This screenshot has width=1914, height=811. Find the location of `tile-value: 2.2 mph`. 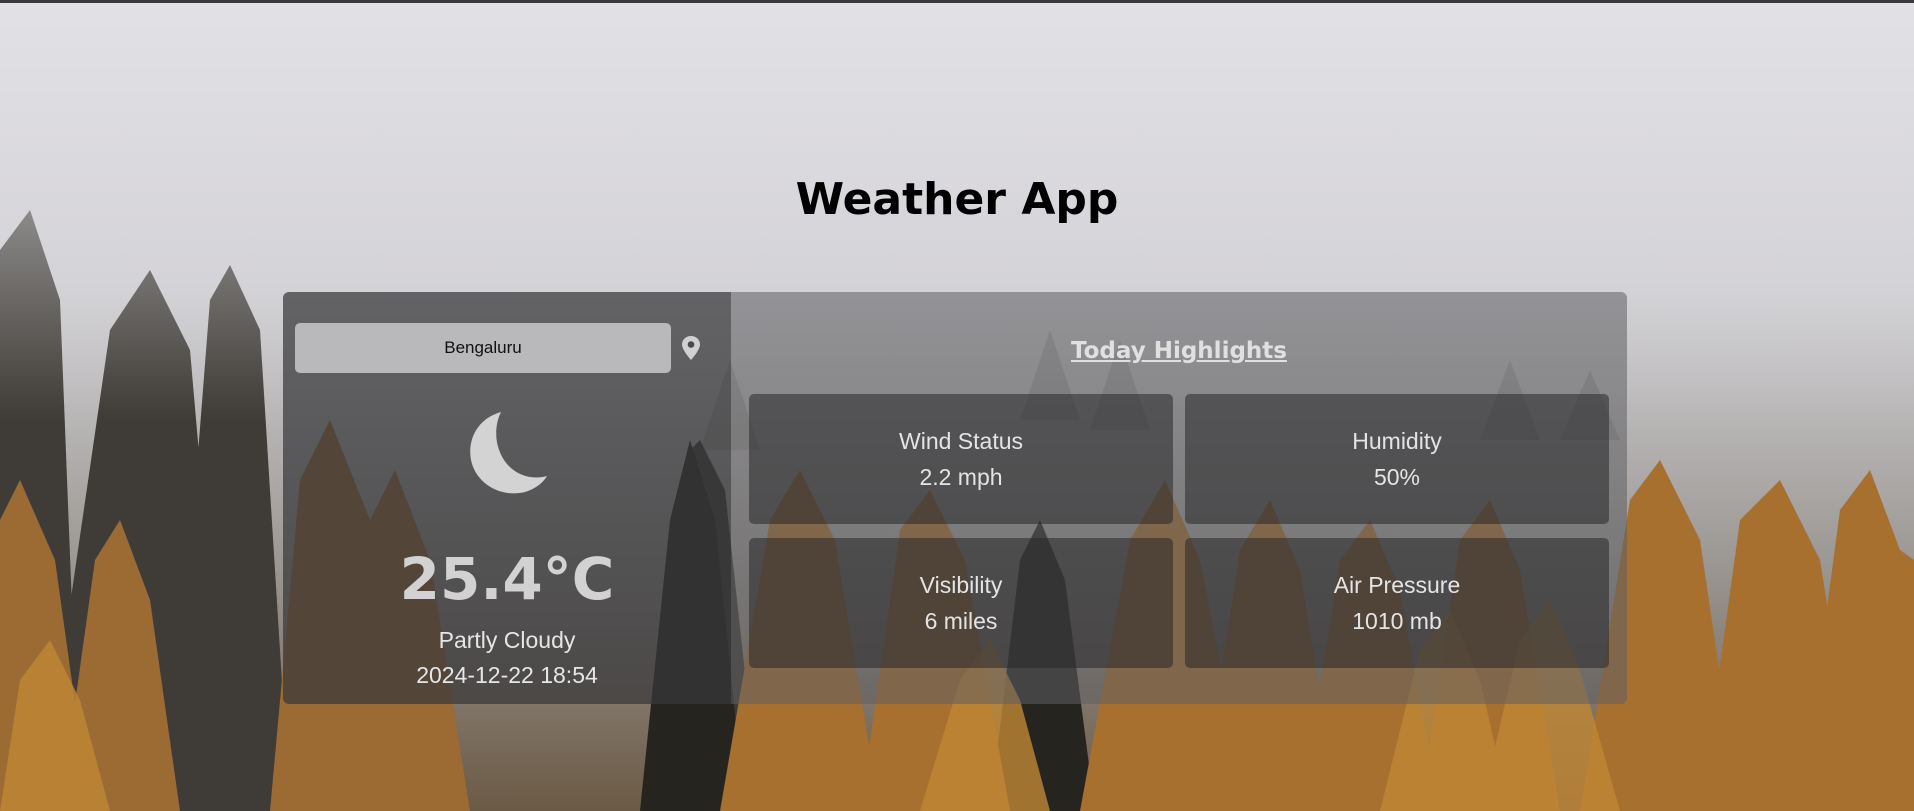

tile-value: 2.2 mph is located at coordinates (961, 477).